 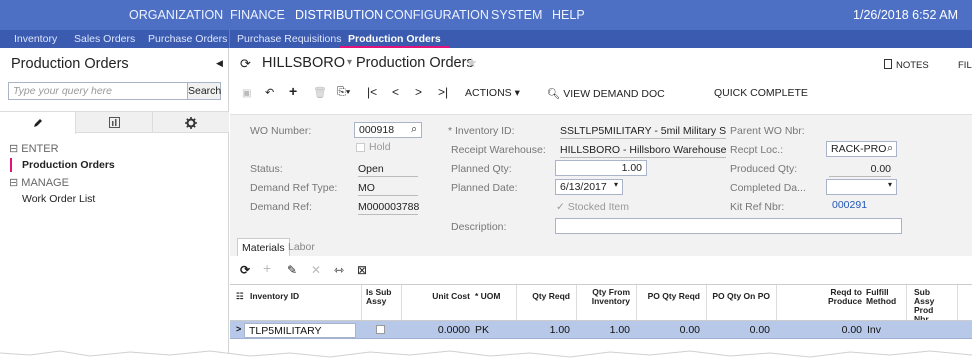 What do you see at coordinates (300, 330) in the screenshot?
I see `row-inventory-id-cell: TLP5MILITARY` at bounding box center [300, 330].